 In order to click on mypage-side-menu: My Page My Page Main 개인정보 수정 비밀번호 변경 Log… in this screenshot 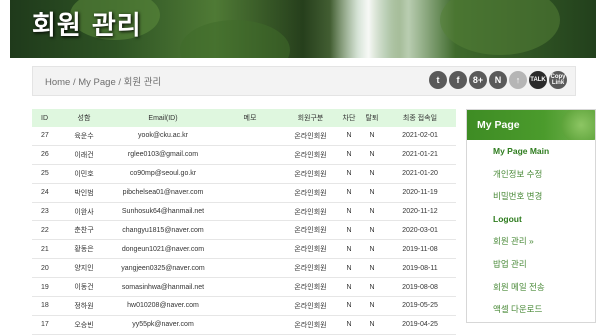, I will do `click(531, 216)`.